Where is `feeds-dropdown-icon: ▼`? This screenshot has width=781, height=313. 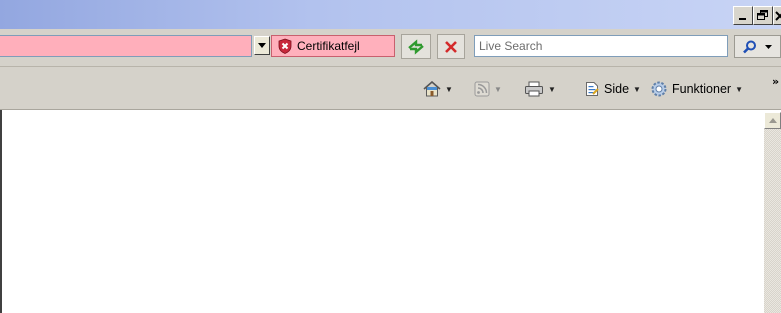
feeds-dropdown-icon: ▼ is located at coordinates (498, 89).